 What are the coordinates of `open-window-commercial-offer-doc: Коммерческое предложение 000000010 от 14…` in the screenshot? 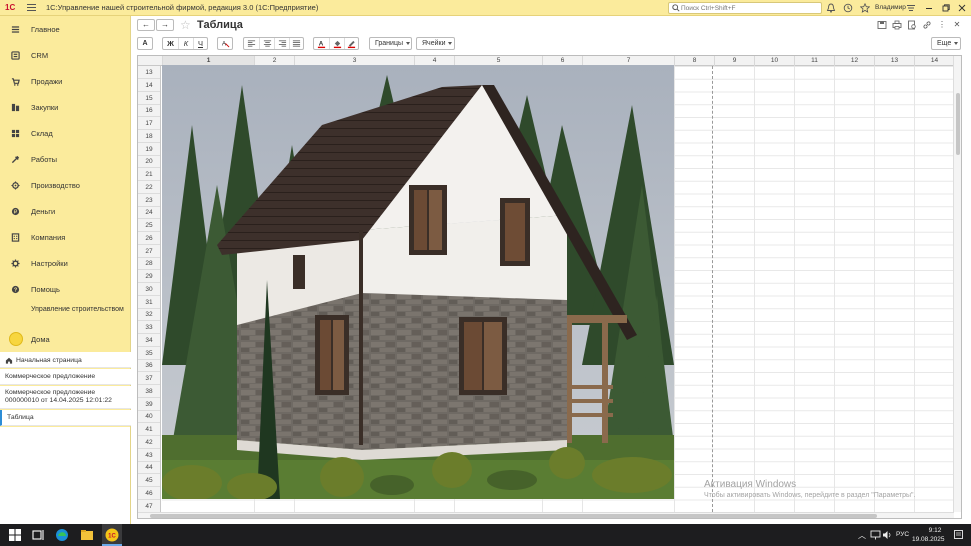 It's located at (65, 397).